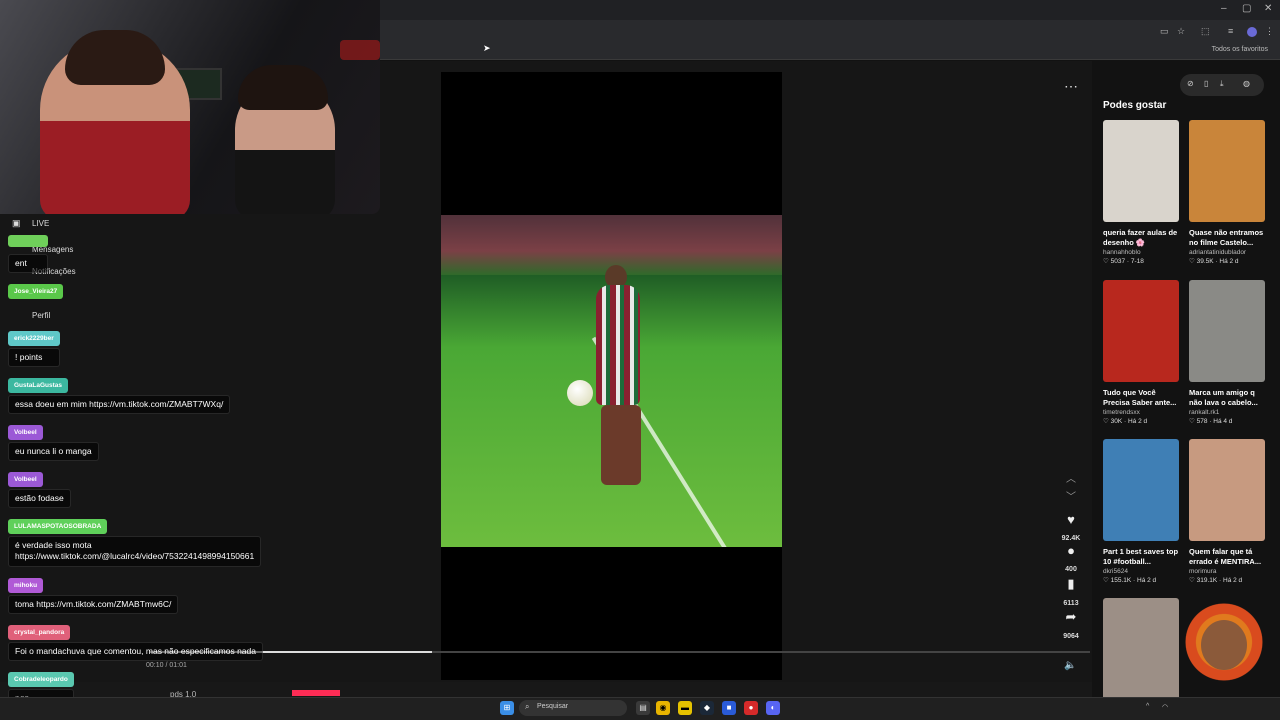  What do you see at coordinates (1218, 252) in the screenshot?
I see `recommendation-user: adriantatinidublador` at bounding box center [1218, 252].